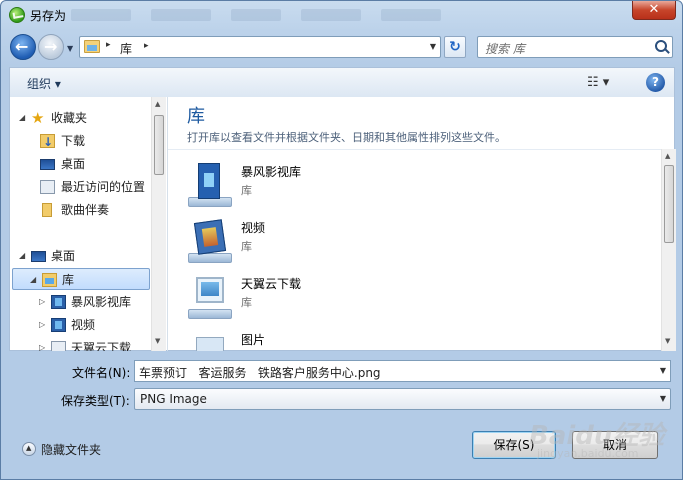 The height and width of the screenshot is (480, 683). Describe the element at coordinates (196, 116) in the screenshot. I see `pane-title: 库` at that location.